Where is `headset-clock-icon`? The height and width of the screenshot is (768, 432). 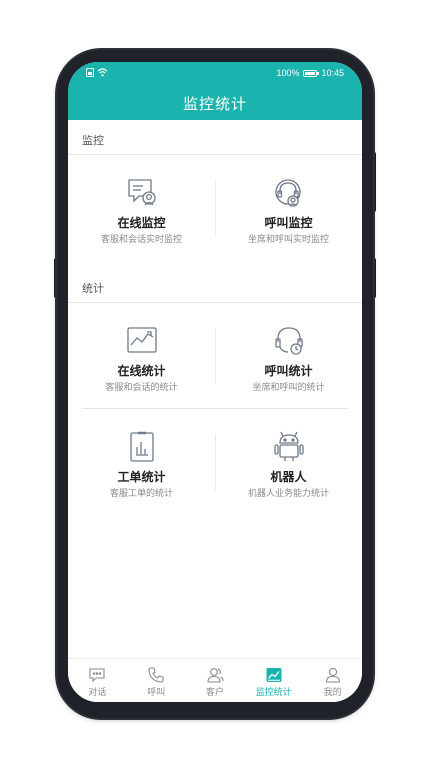
headset-clock-icon is located at coordinates (289, 341).